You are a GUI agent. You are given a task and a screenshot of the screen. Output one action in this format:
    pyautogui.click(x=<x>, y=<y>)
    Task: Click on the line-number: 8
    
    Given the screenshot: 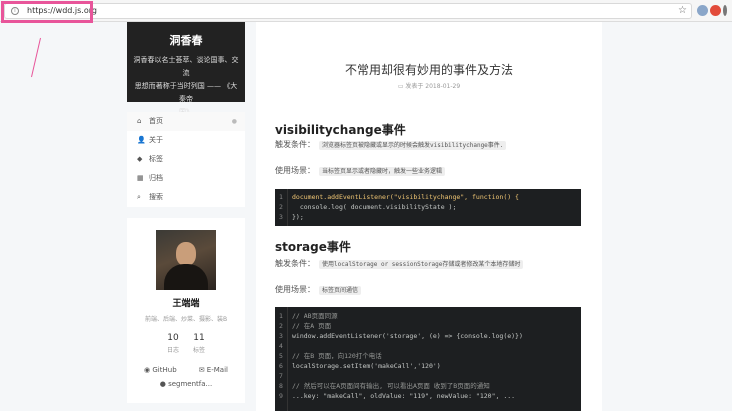 What is the action you would take?
    pyautogui.click(x=281, y=386)
    